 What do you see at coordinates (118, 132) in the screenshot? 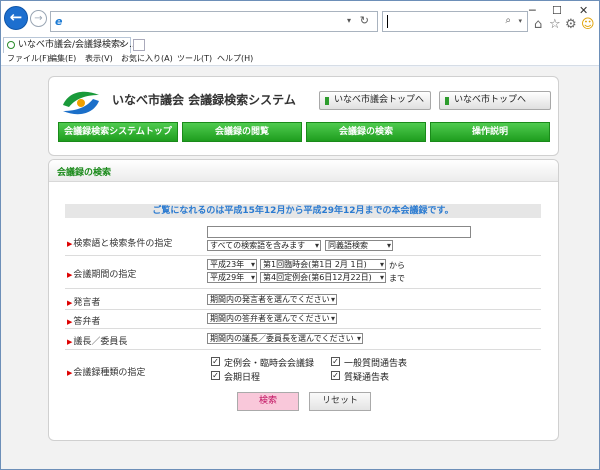
I see `nav-system-top: 会議録検索システムトップ` at bounding box center [118, 132].